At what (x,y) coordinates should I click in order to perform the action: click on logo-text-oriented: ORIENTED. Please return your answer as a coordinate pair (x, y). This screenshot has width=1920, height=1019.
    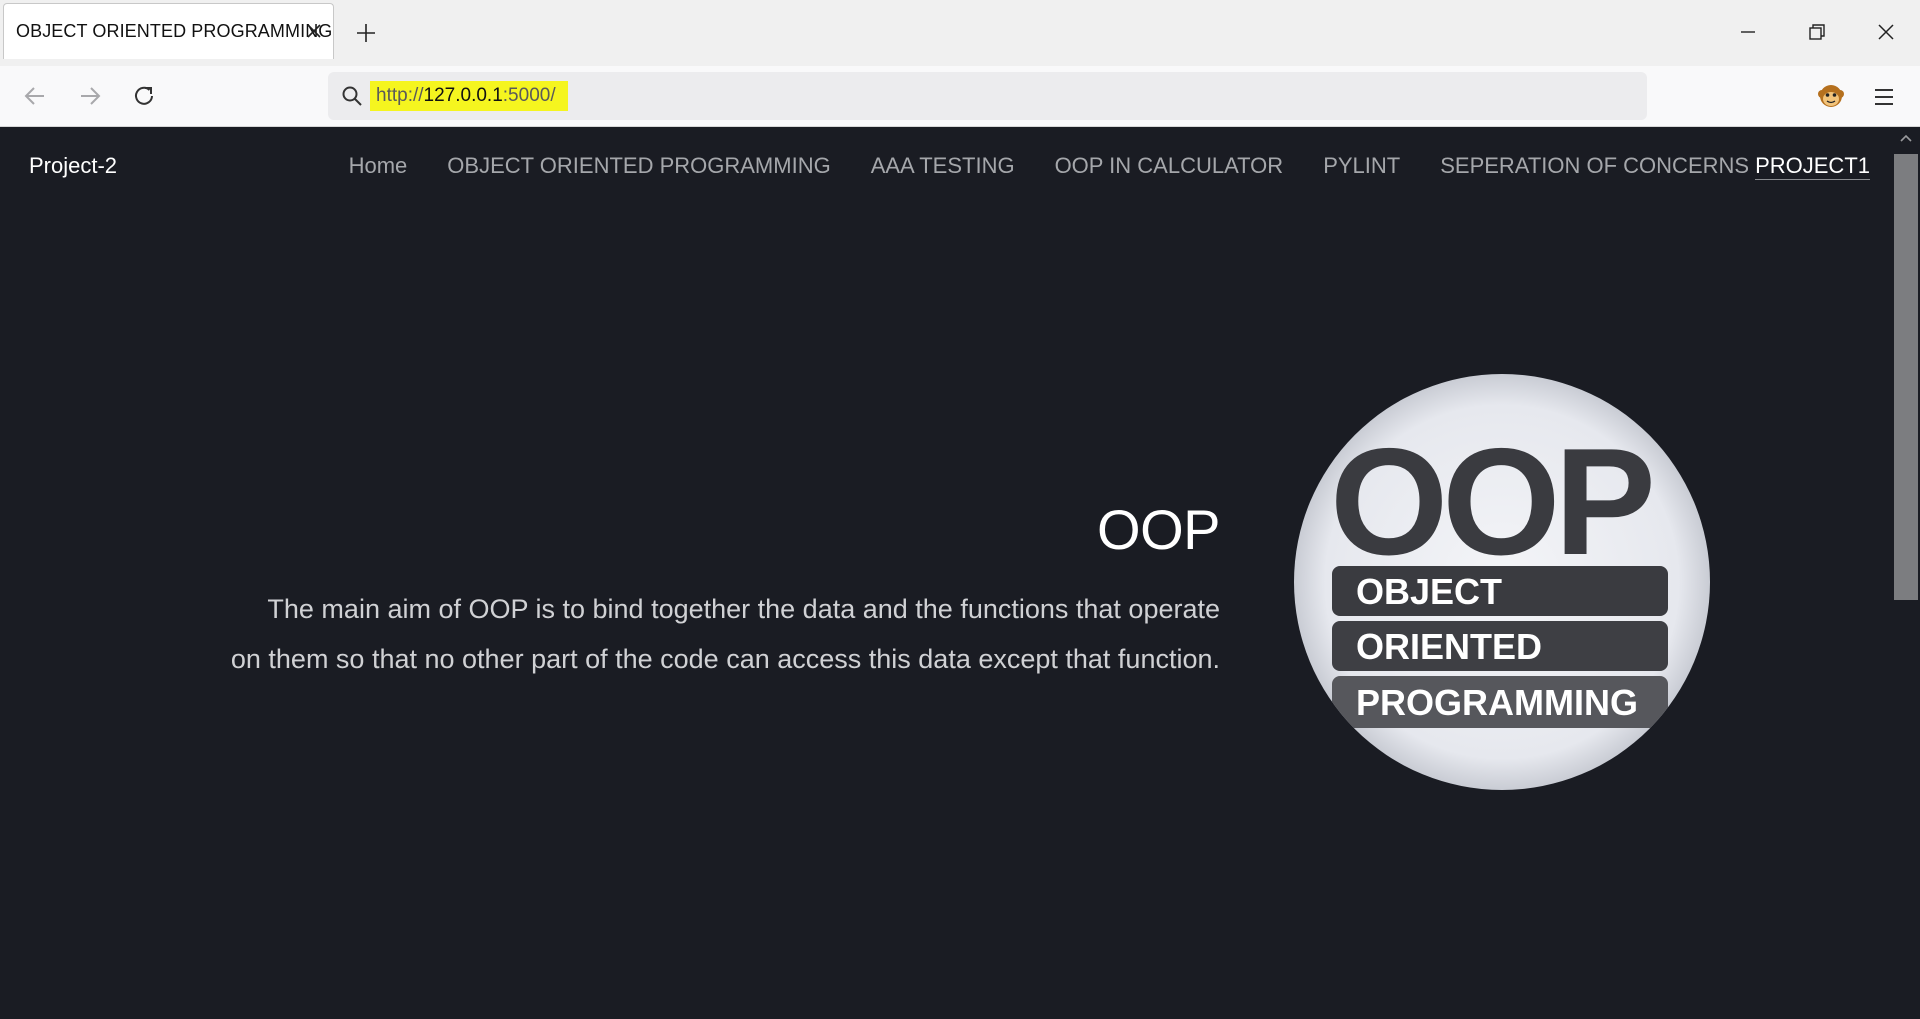
    Looking at the image, I should click on (1449, 646).